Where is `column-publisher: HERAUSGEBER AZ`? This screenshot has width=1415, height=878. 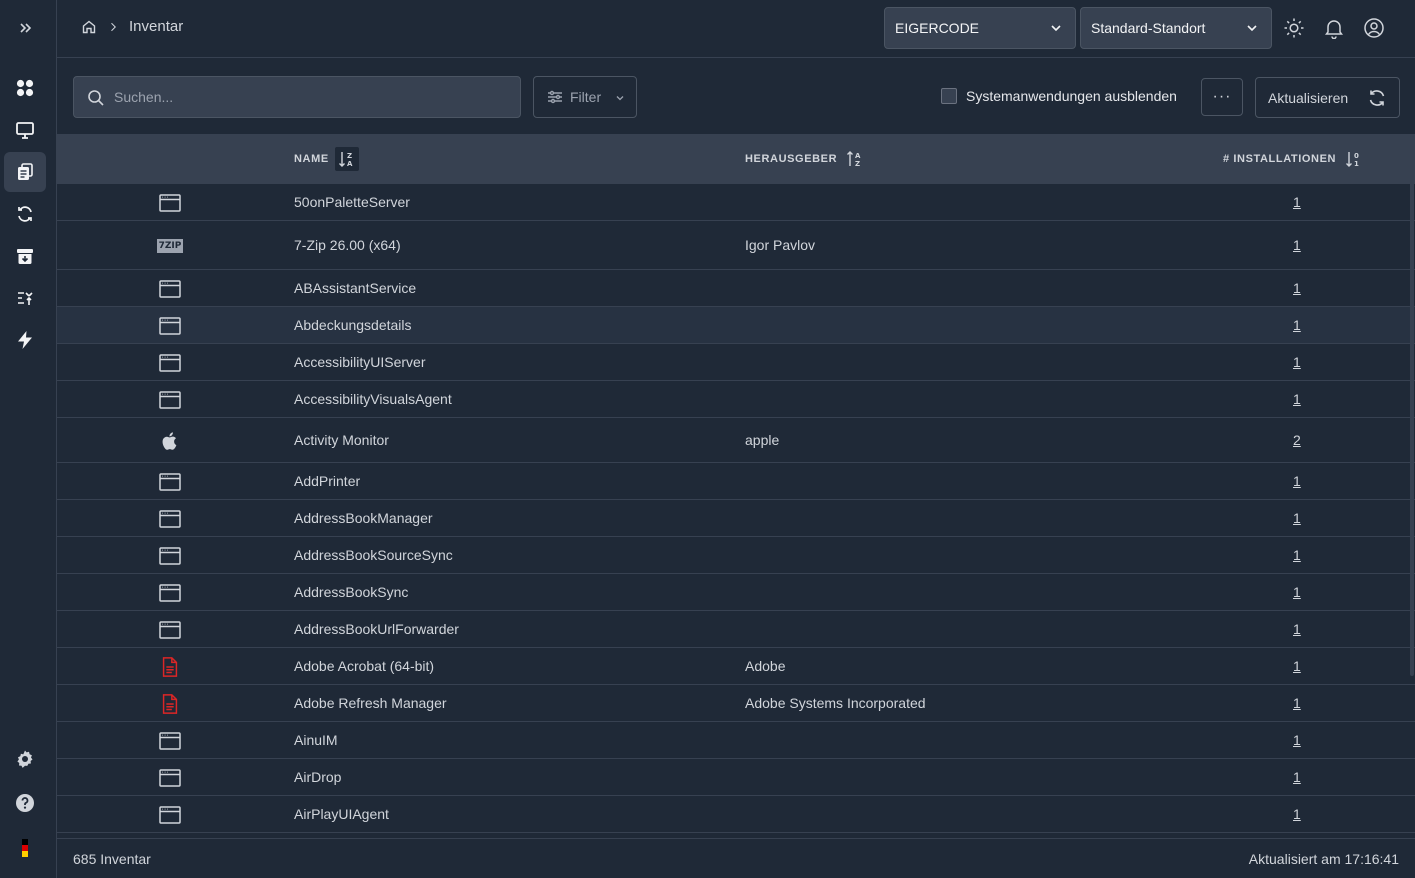 column-publisher: HERAUSGEBER AZ is located at coordinates (806, 159).